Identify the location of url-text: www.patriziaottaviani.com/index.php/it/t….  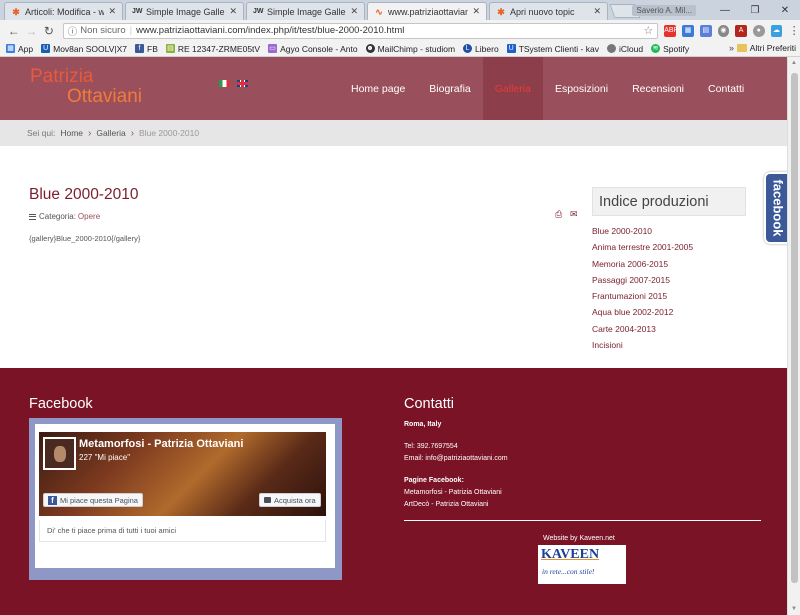
(389, 30).